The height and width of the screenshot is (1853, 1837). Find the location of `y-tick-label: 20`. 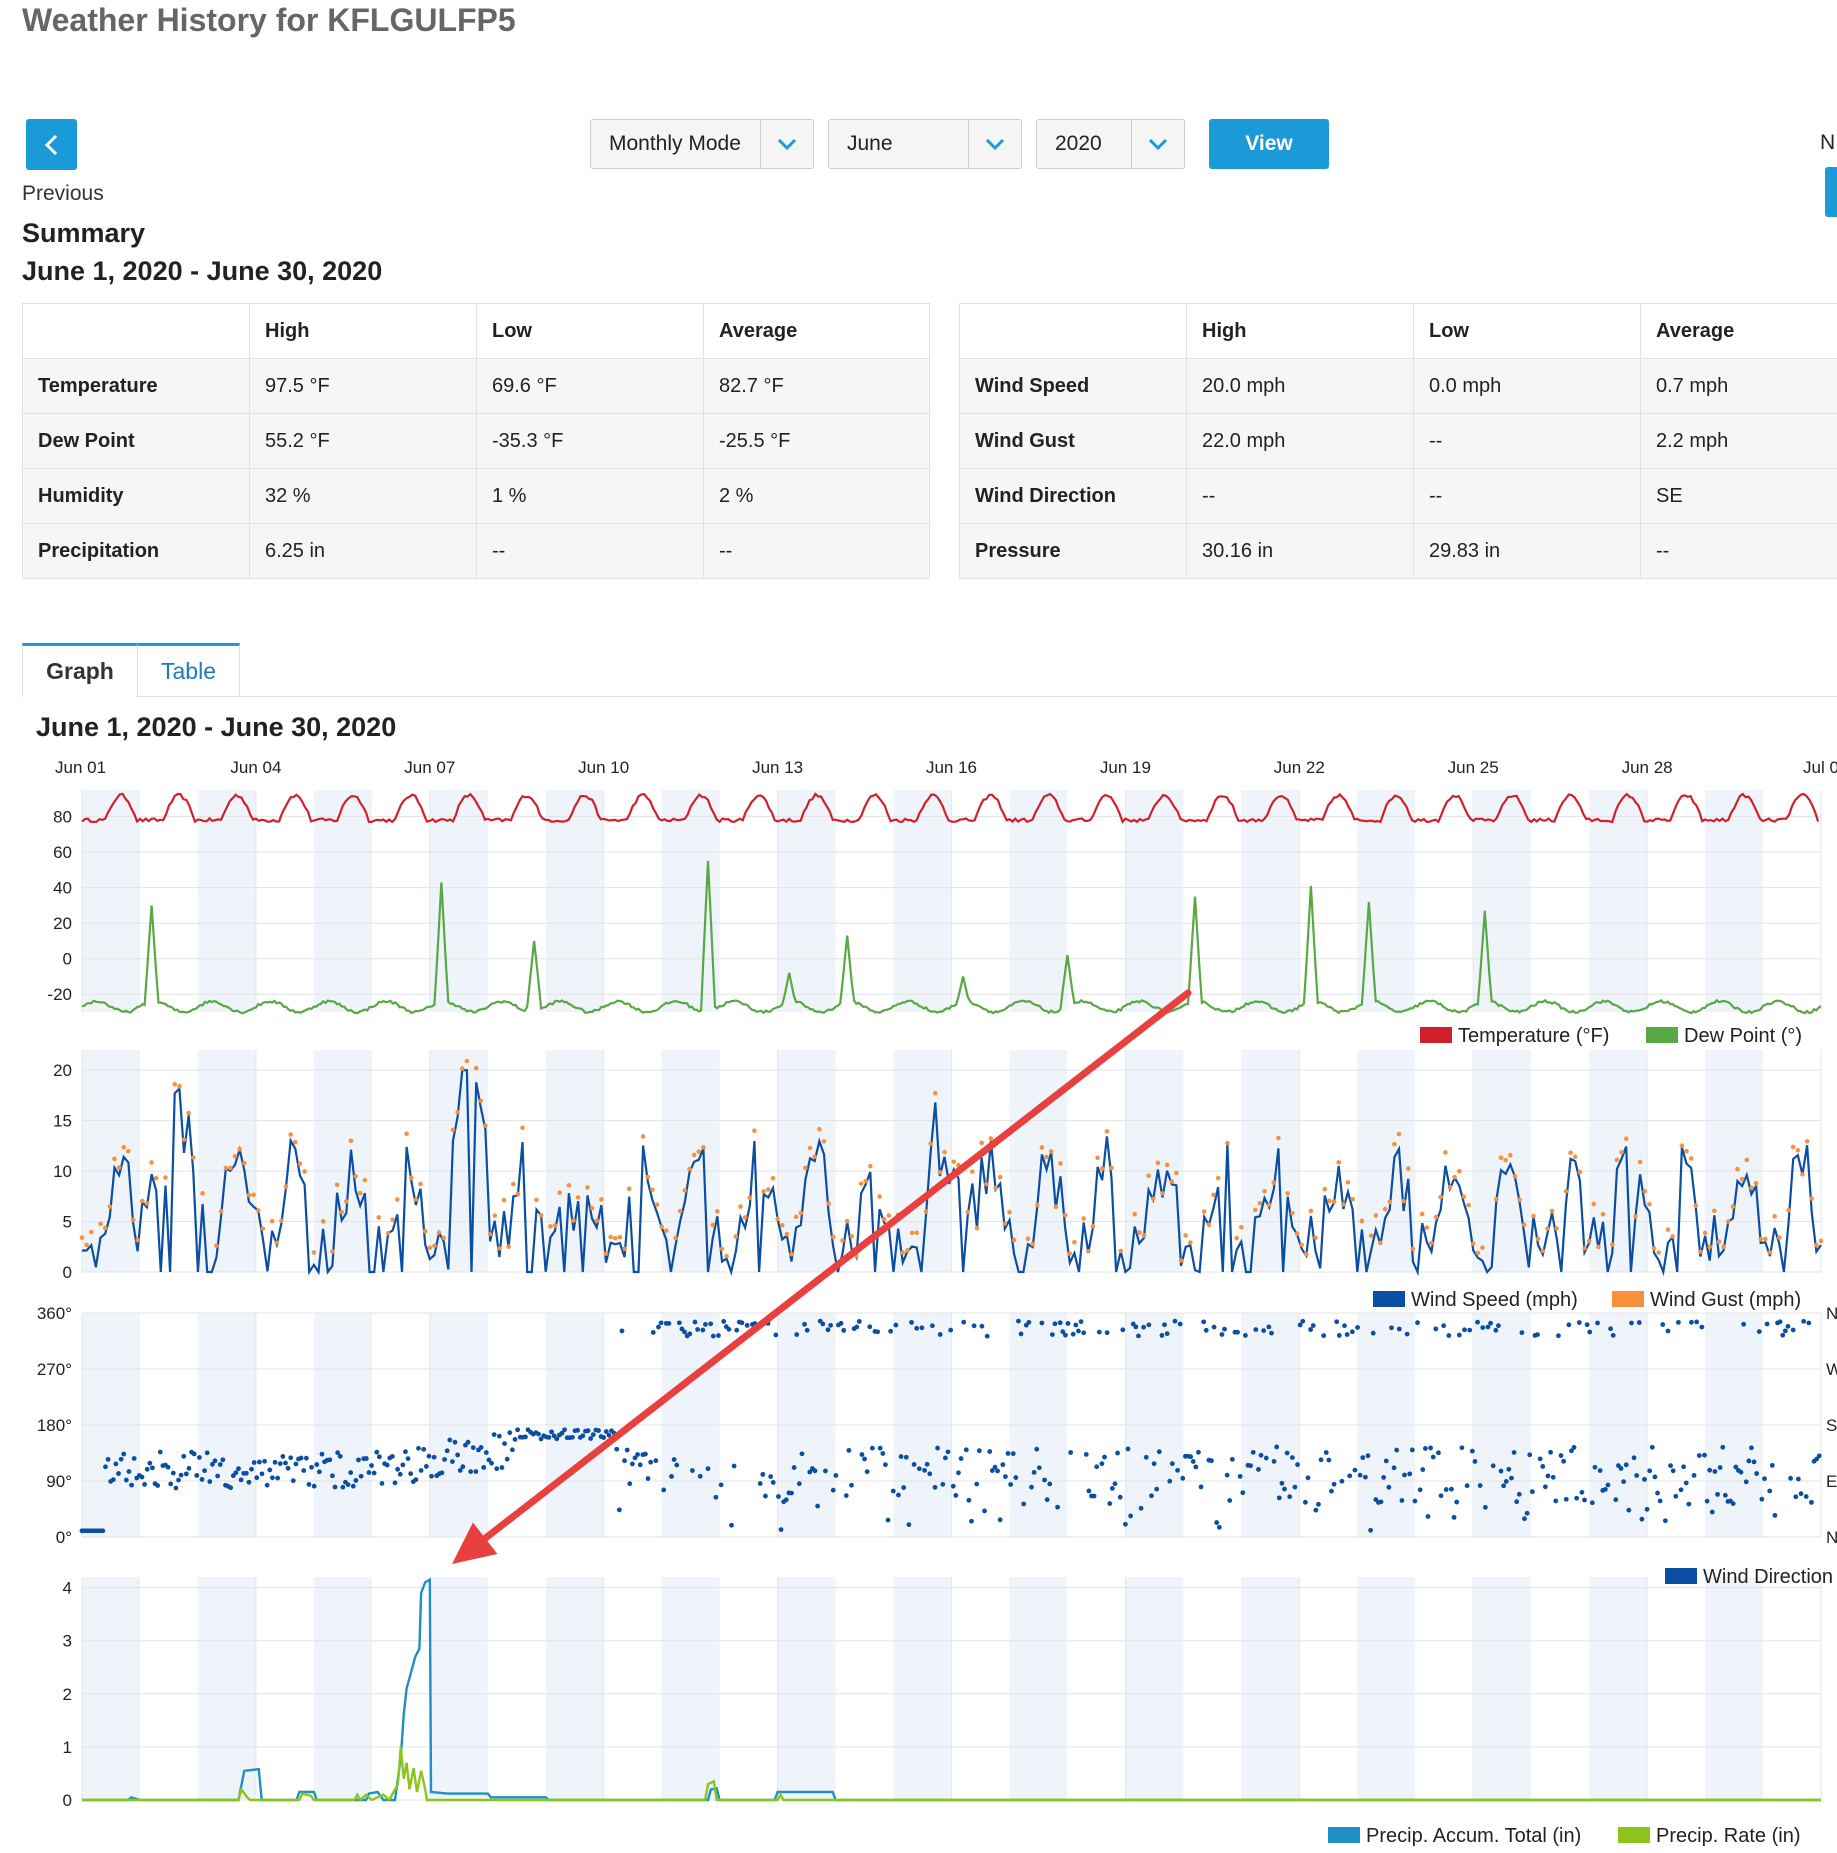

y-tick-label: 20 is located at coordinates (62, 1070).